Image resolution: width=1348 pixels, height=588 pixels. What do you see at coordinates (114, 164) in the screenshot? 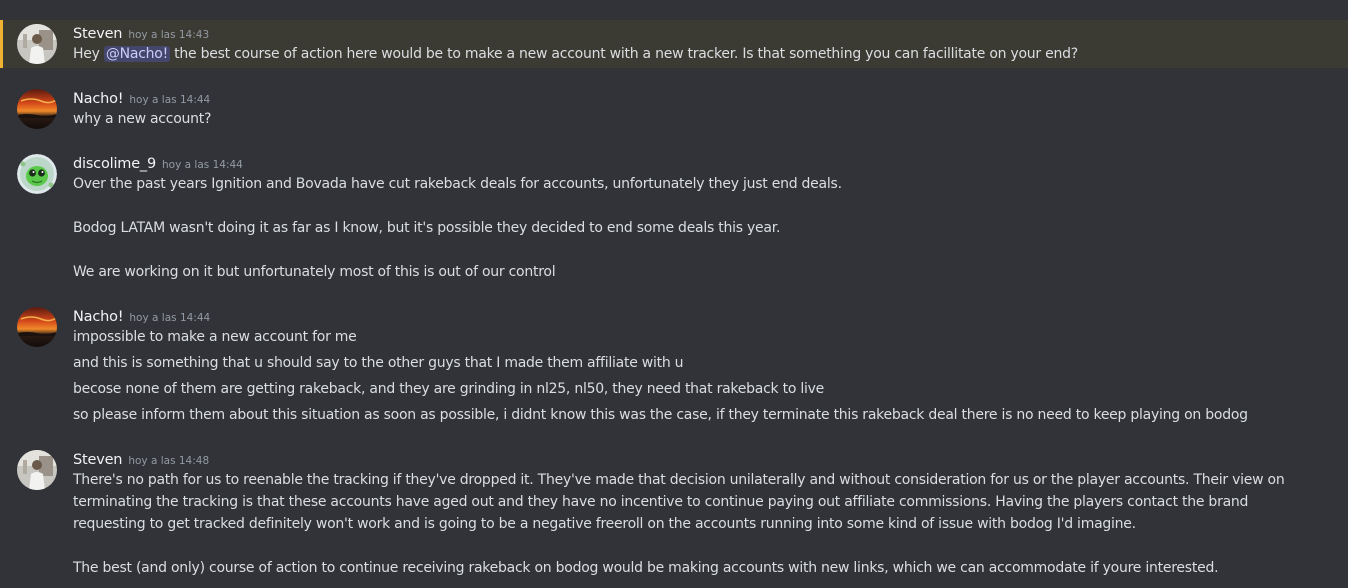
I see `username: discolime_9` at bounding box center [114, 164].